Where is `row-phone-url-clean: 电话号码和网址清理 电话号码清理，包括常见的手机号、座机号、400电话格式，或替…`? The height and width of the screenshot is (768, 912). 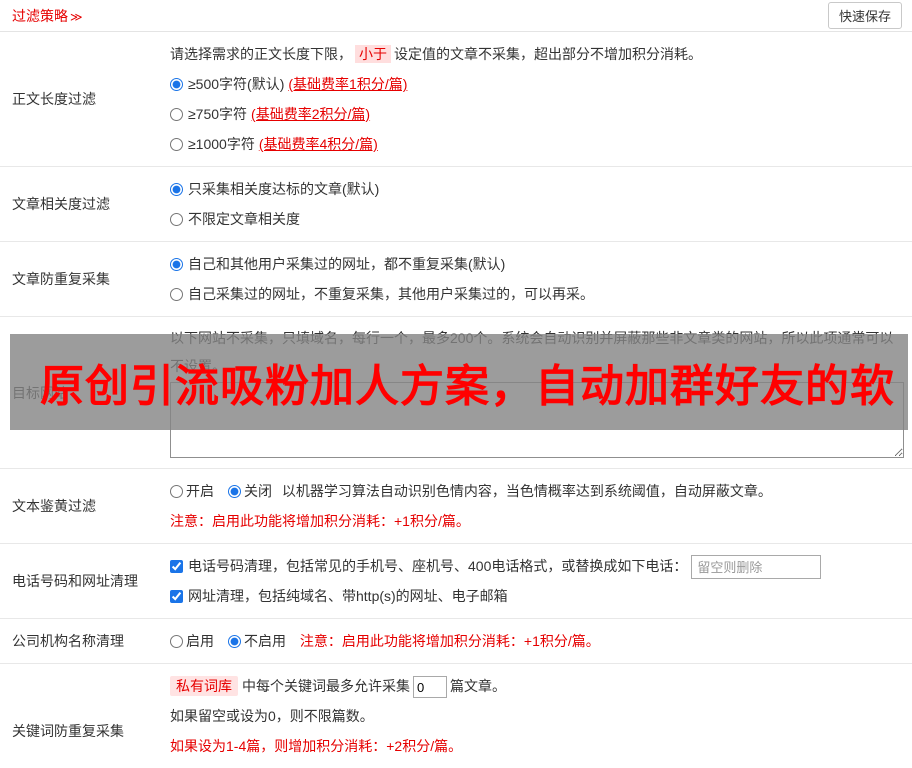 row-phone-url-clean: 电话号码和网址清理 电话号码清理，包括常见的手机号、座机号、400电话格式，或替… is located at coordinates (456, 581).